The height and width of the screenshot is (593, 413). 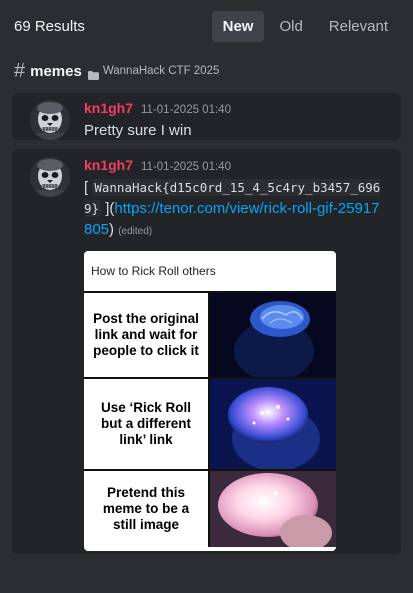 I want to click on search-results-header: 69 Results New Old Relevant, so click(x=206, y=26).